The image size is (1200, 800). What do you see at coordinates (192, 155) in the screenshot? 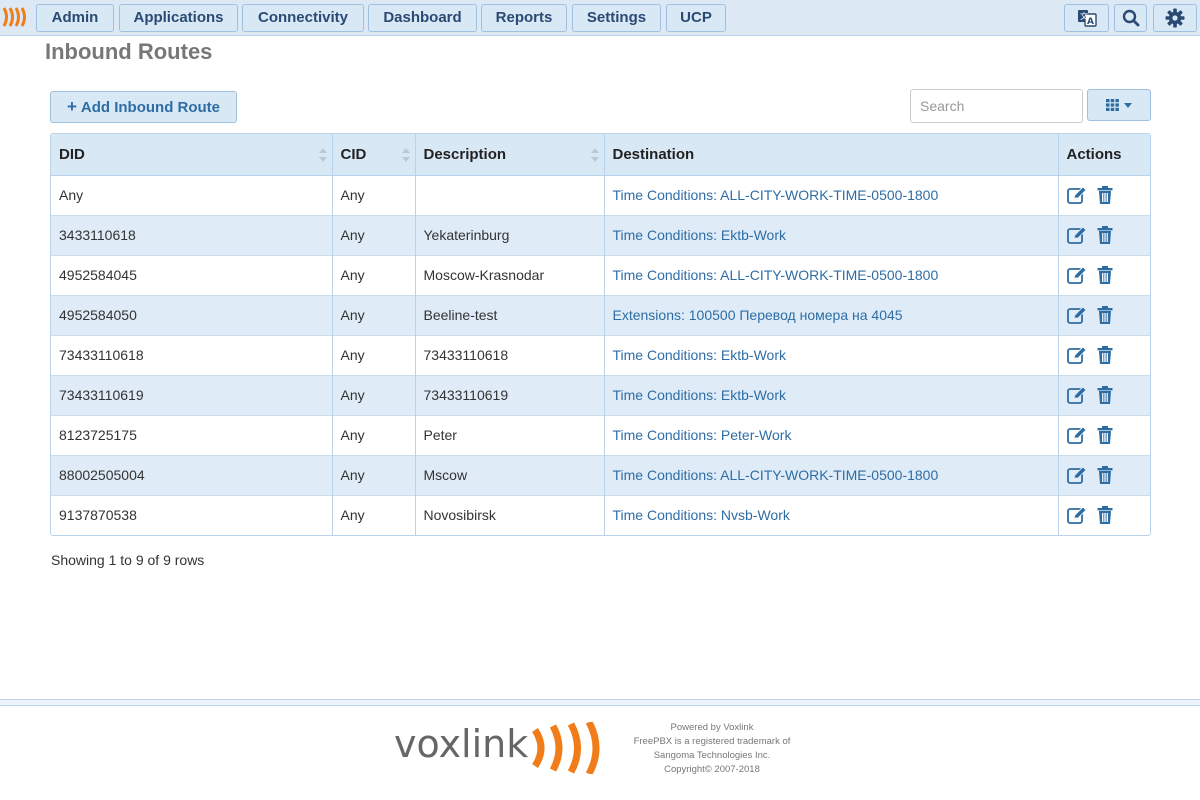
I see `column-header-did: DID` at bounding box center [192, 155].